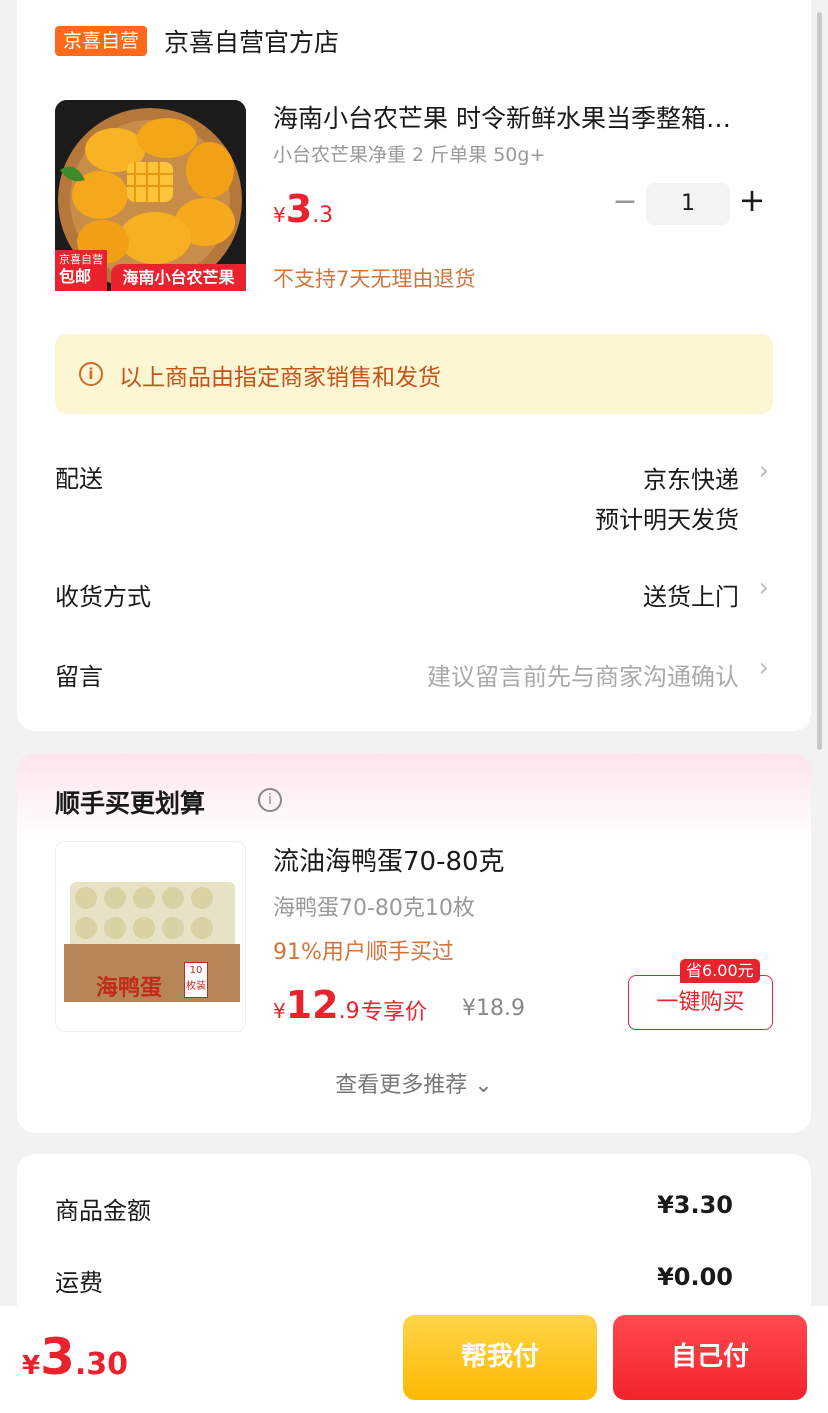  I want to click on self-pay-button: 自己付, so click(710, 1357).